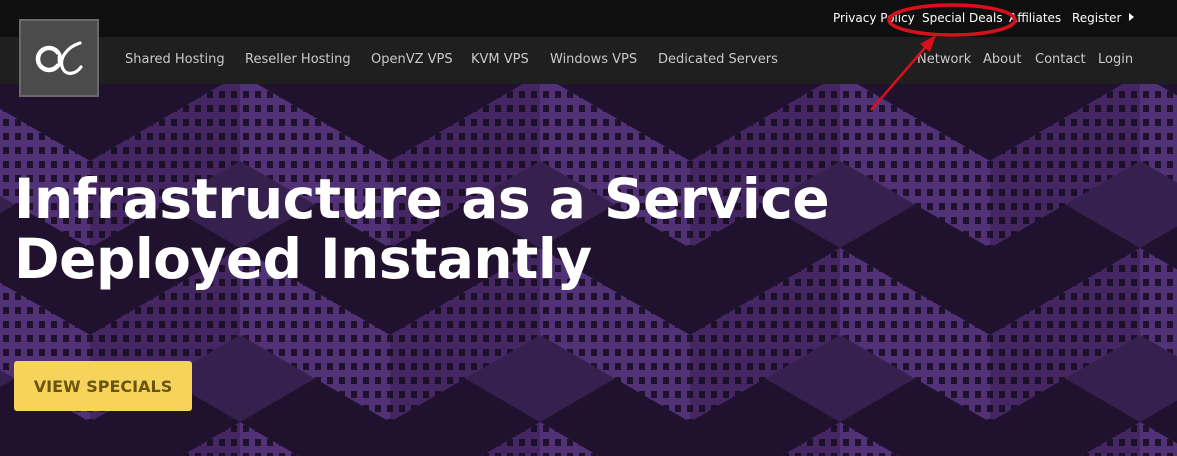 The image size is (1177, 456). I want to click on alpha-logo-icon, so click(59, 58).